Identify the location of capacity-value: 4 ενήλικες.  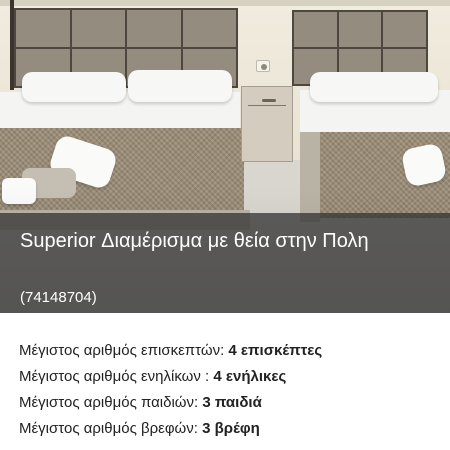
(250, 376).